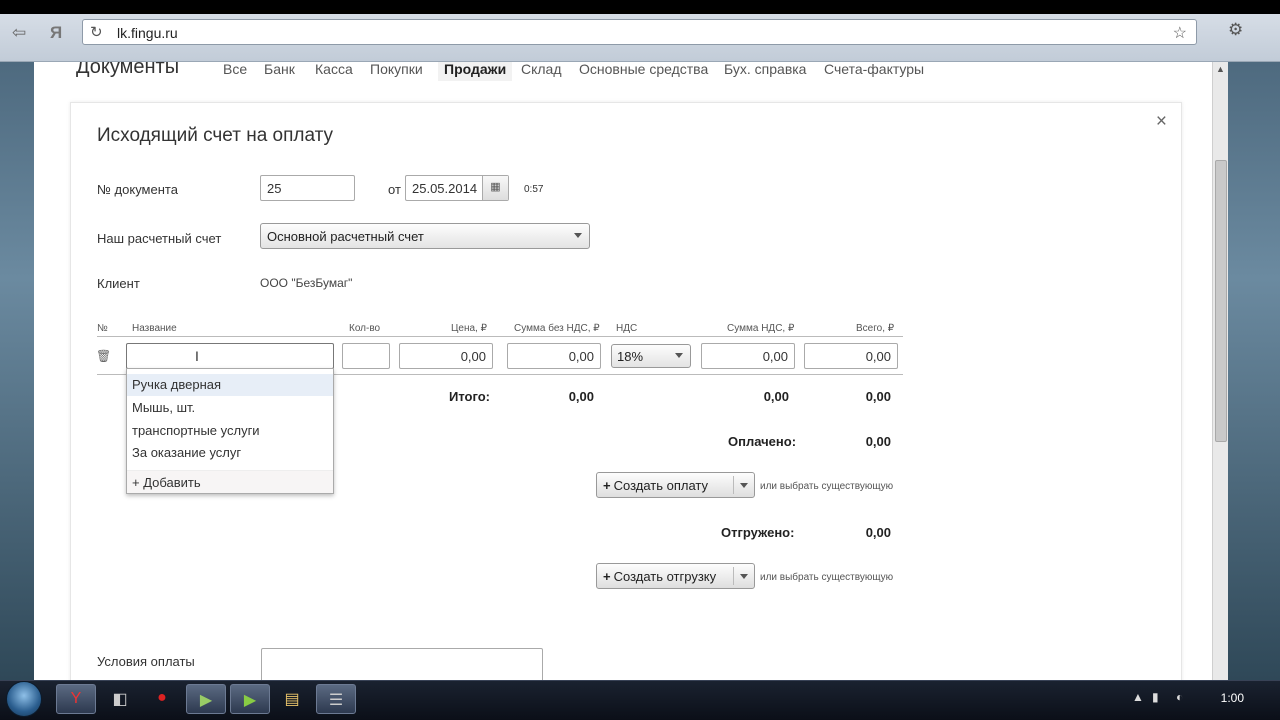 The width and height of the screenshot is (1280, 720). I want to click on col-header-qty: Кол-во, so click(365, 328).